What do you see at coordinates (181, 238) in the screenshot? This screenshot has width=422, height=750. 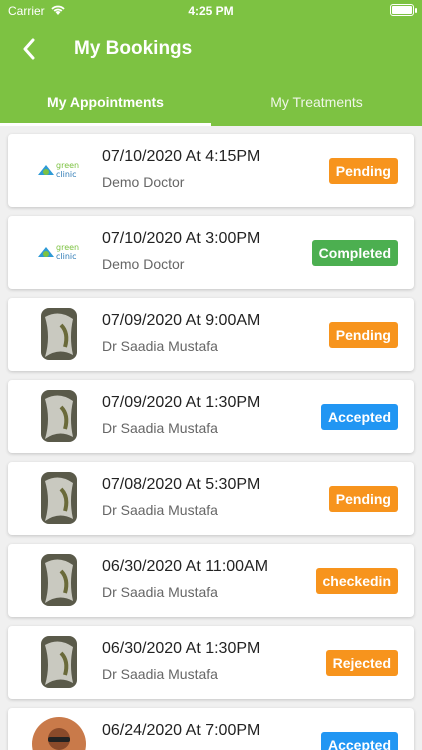 I see `appointment-datetime: 07/10/2020 At 3:00PM` at bounding box center [181, 238].